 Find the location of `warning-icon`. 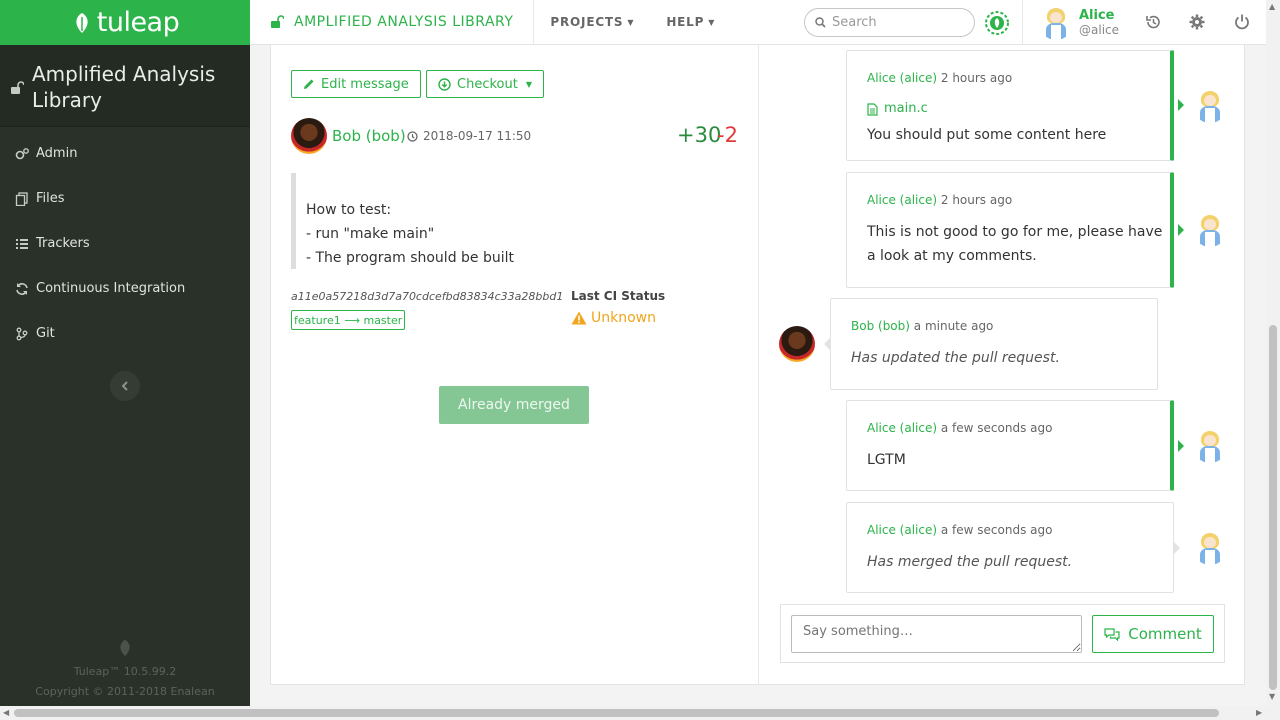

warning-icon is located at coordinates (579, 318).